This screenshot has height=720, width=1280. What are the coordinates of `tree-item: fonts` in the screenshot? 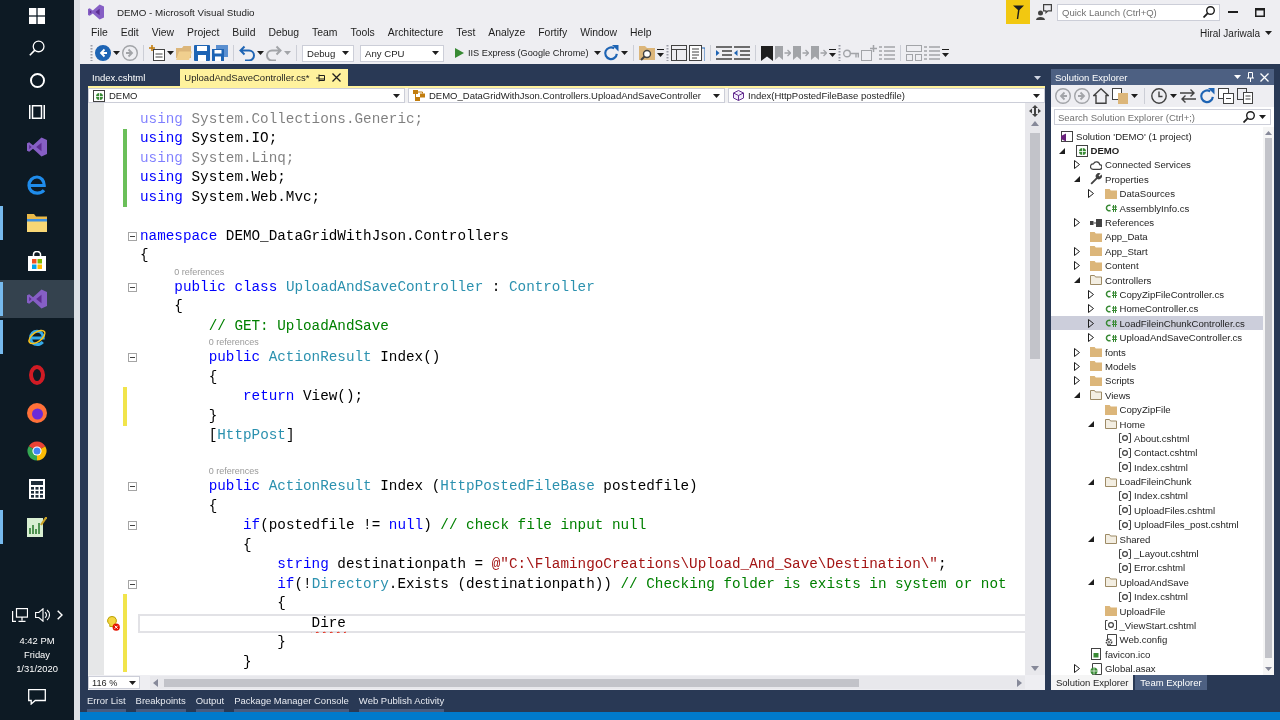 It's located at (1157, 352).